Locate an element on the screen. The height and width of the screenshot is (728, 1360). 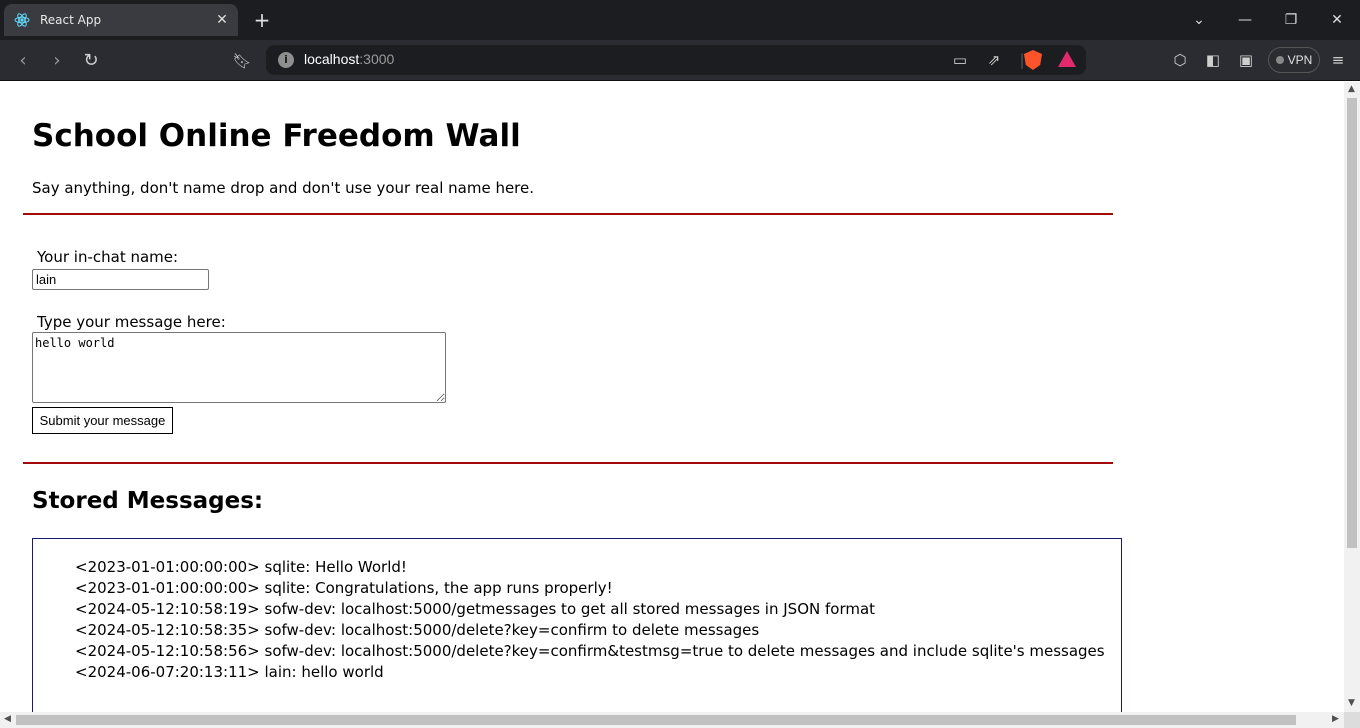
name-input is located at coordinates (120, 279).